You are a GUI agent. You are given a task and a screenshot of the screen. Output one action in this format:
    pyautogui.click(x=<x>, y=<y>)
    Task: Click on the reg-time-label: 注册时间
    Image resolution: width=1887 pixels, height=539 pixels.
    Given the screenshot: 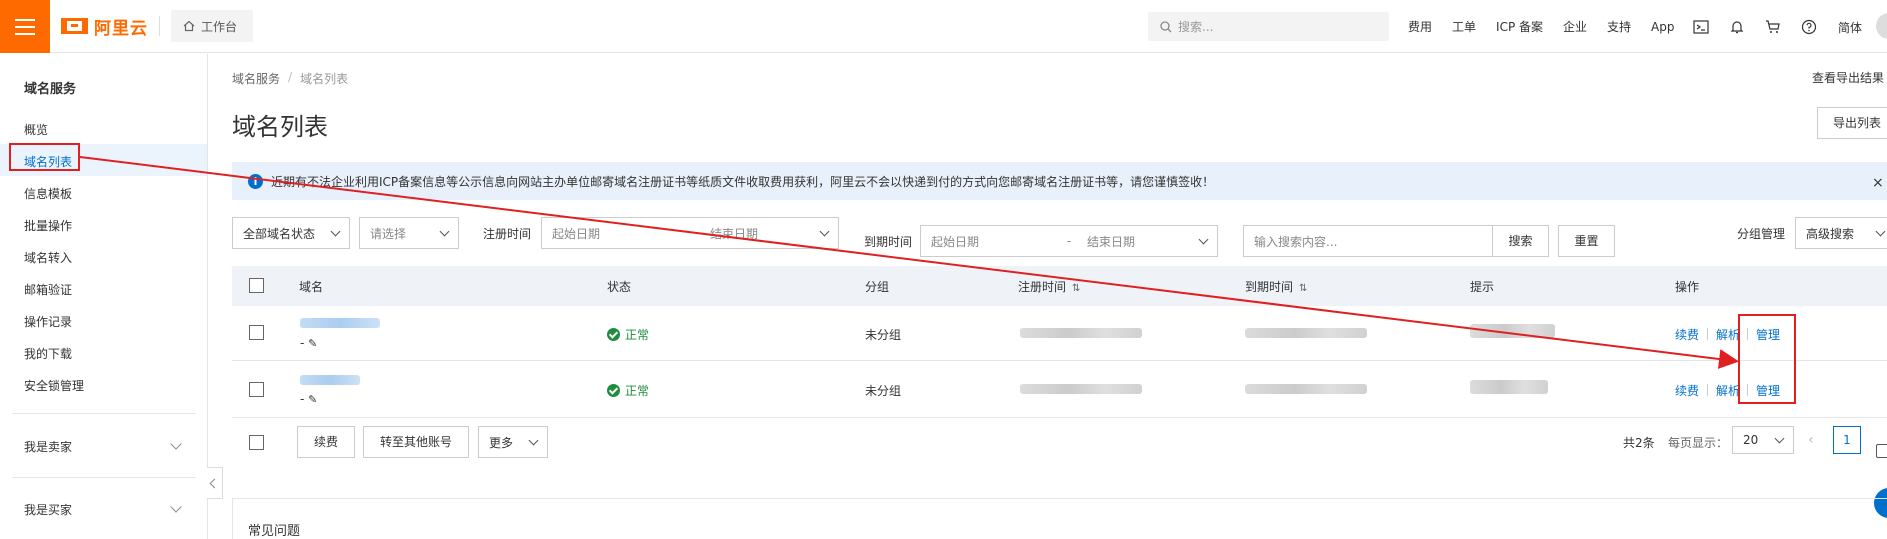 What is the action you would take?
    pyautogui.click(x=507, y=234)
    